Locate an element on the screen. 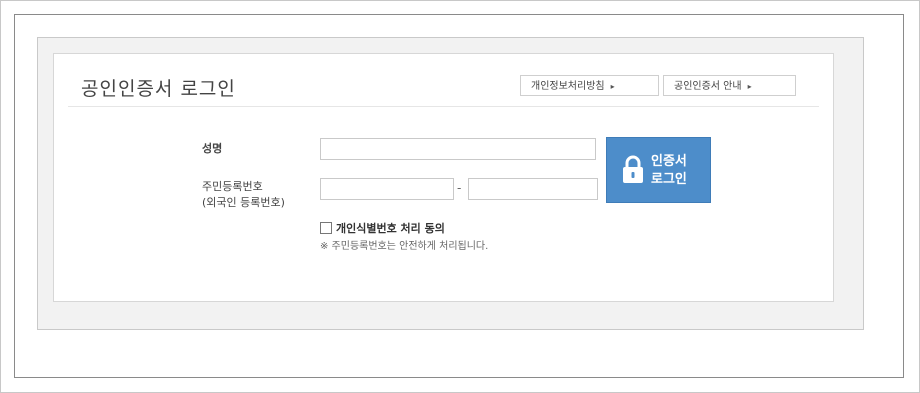 This screenshot has width=920, height=393. rrn-sub-label: (외국인 등록번호) is located at coordinates (243, 202).